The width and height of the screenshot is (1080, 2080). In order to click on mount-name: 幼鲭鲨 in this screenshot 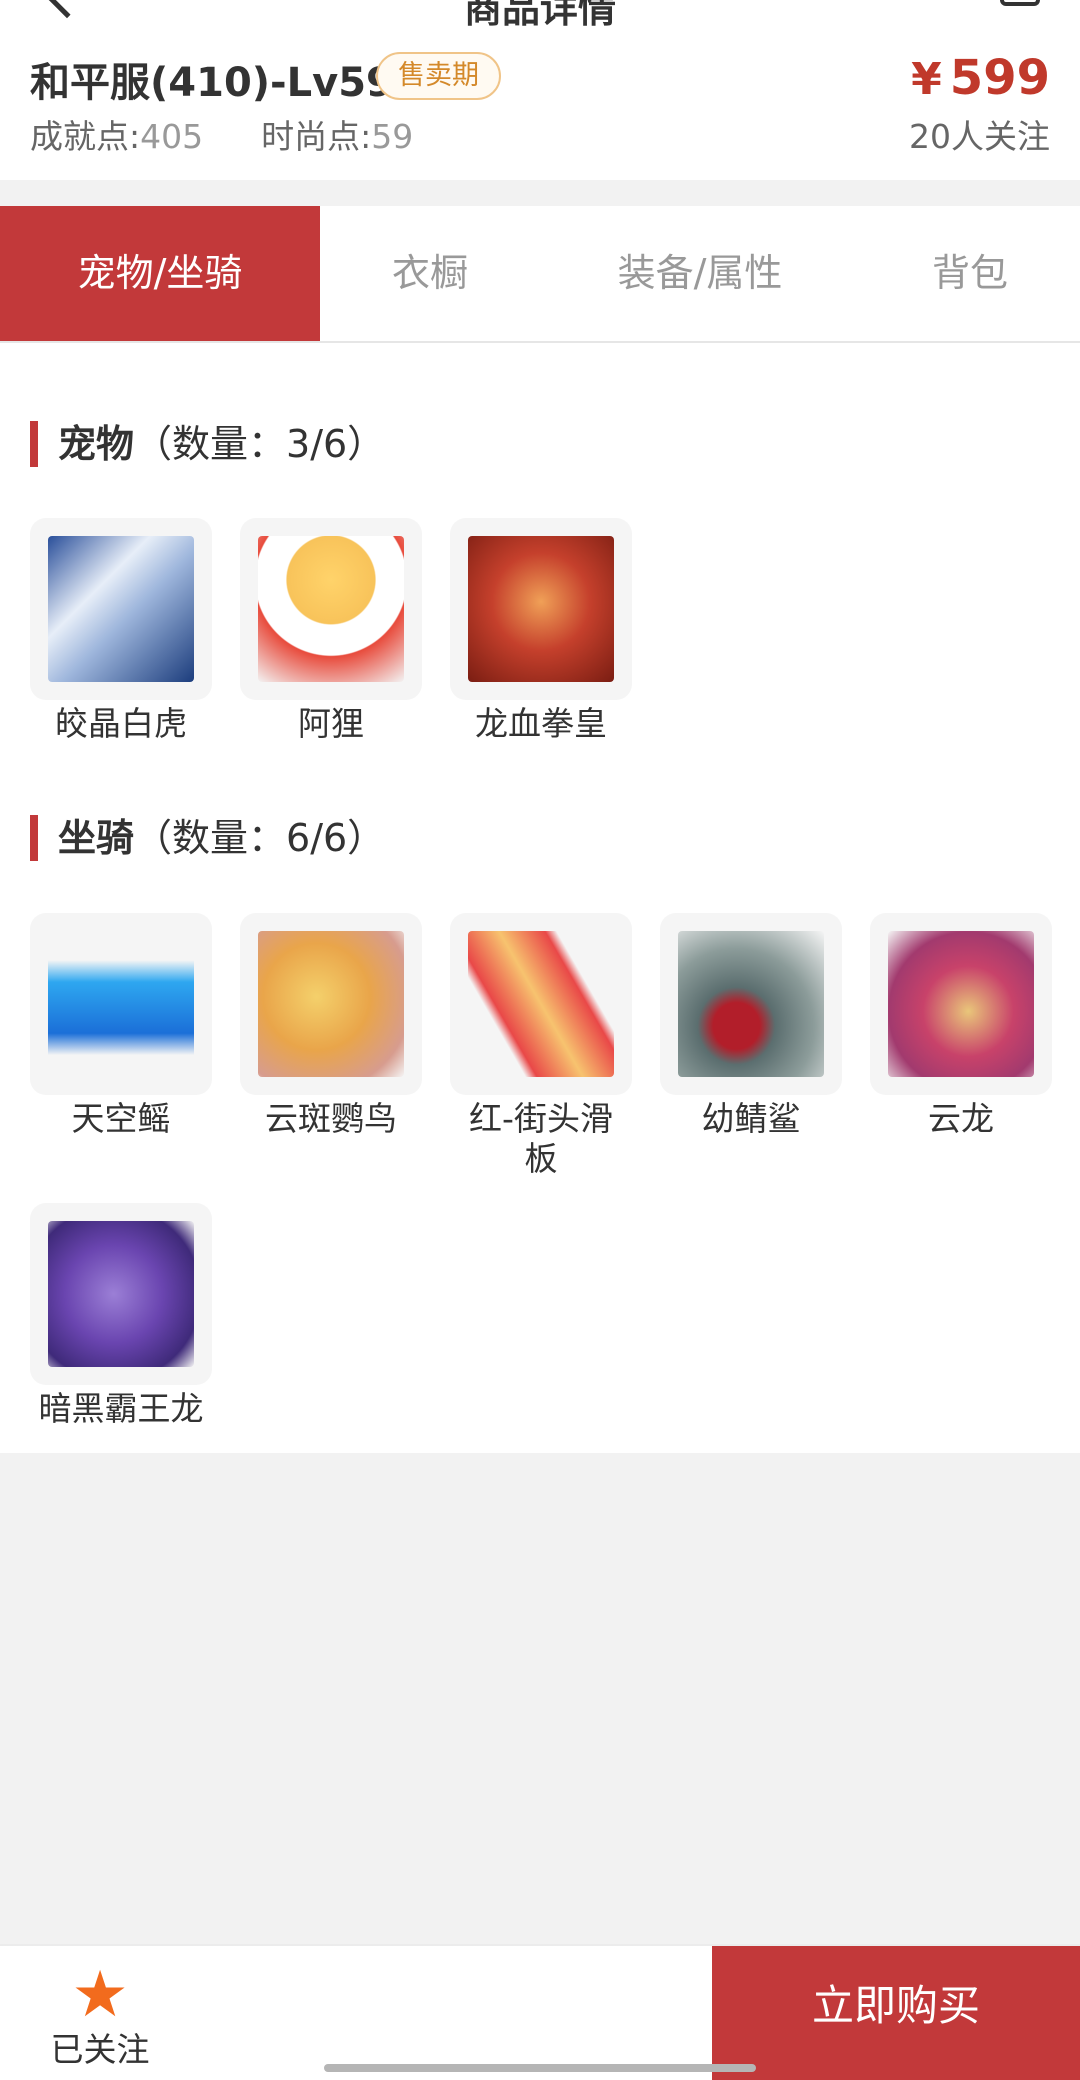, I will do `click(751, 1118)`.